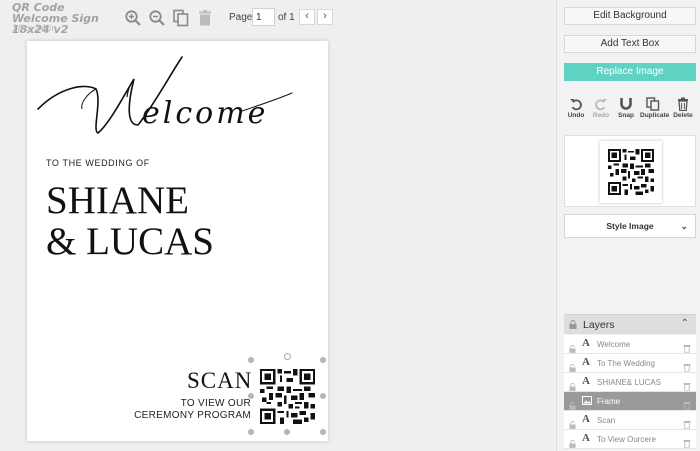  I want to click on zoom-in-icon, so click(133, 18).